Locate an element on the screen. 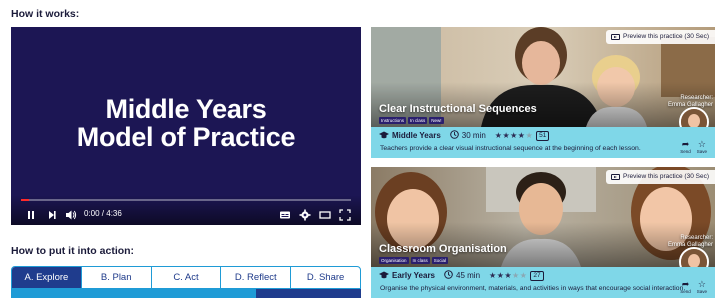 This screenshot has height=298, width=715. tag: Organisation is located at coordinates (394, 260).